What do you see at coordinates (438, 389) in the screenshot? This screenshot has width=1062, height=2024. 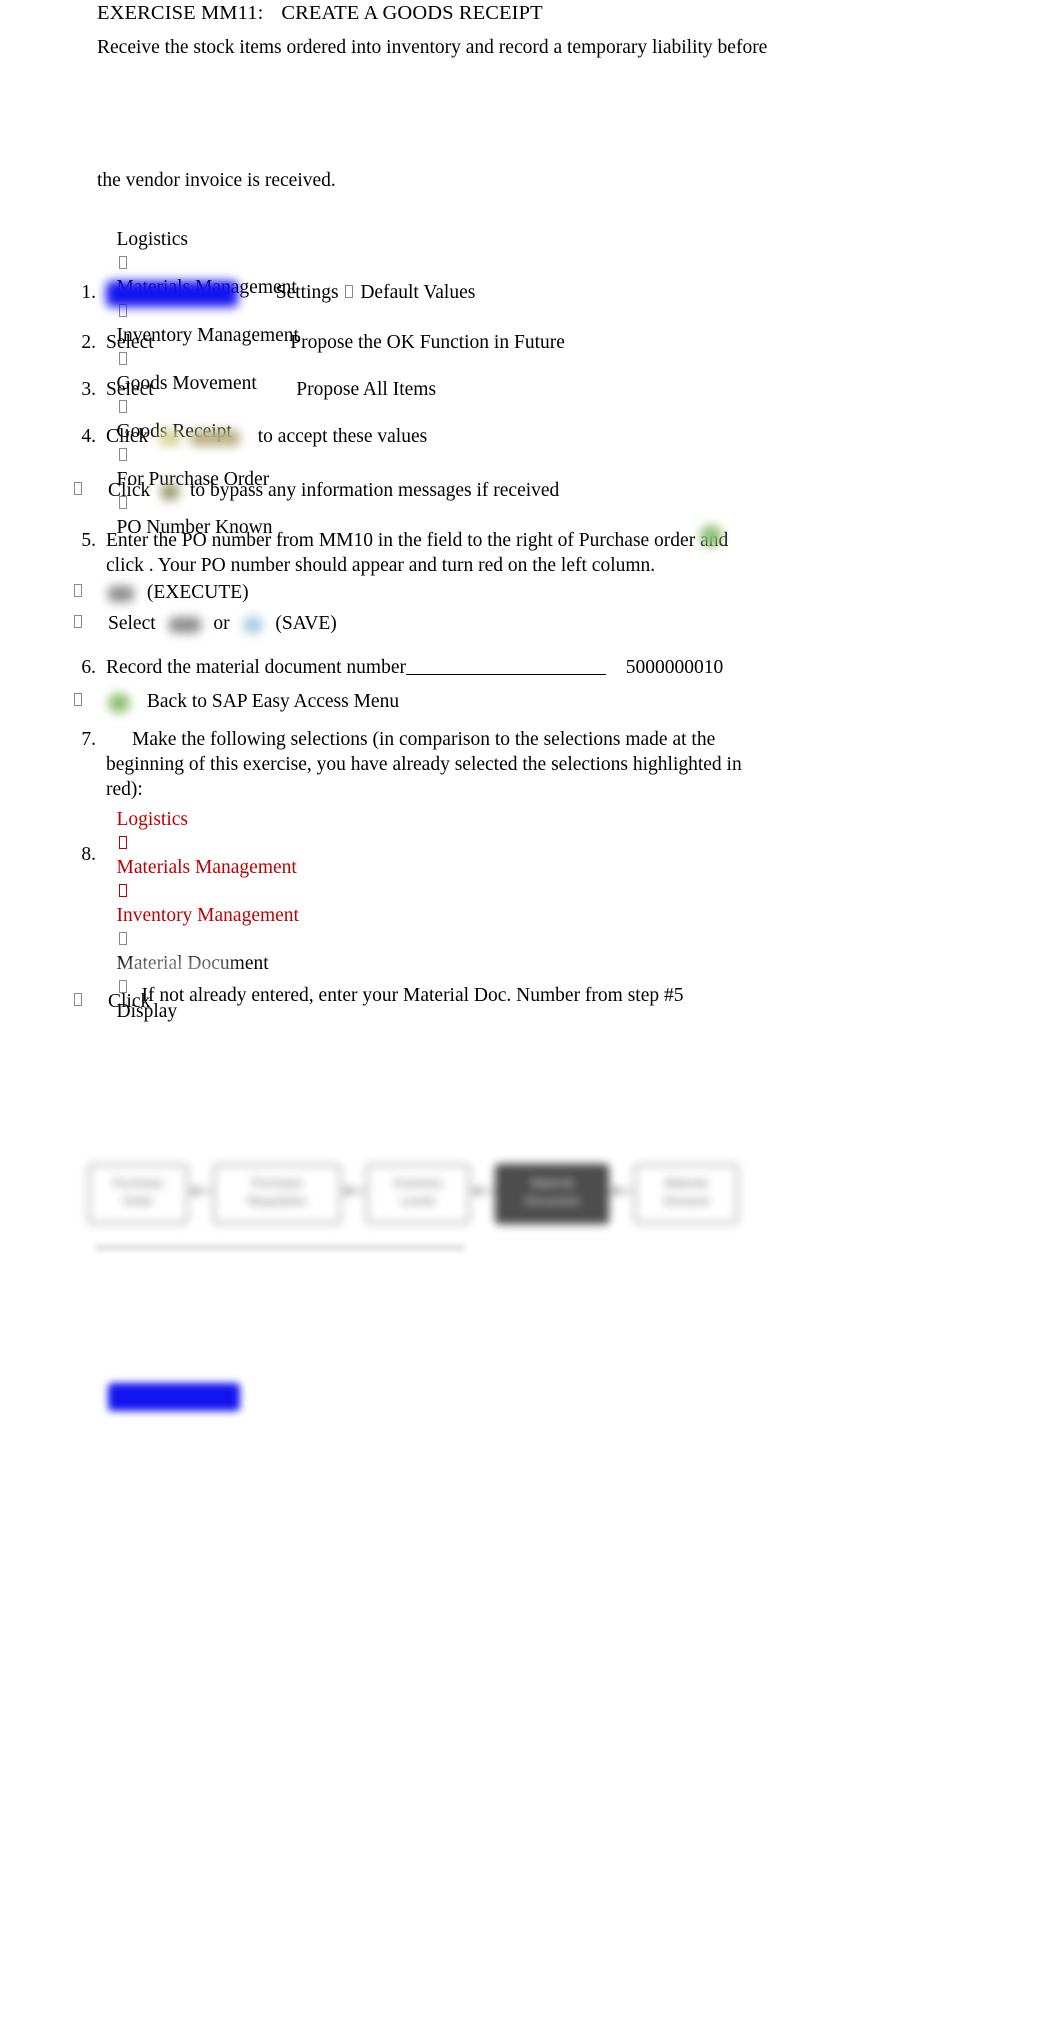 I see `step-3-body: Select Propose All Items` at bounding box center [438, 389].